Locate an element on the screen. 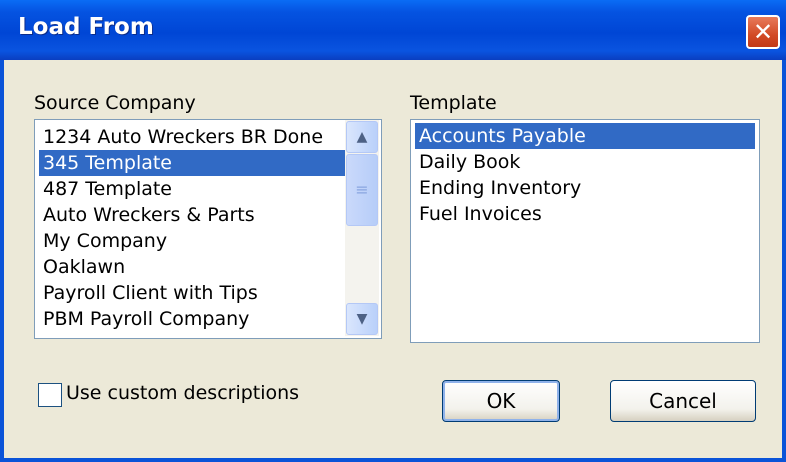  scroll-thumb: ≡ is located at coordinates (362, 190).